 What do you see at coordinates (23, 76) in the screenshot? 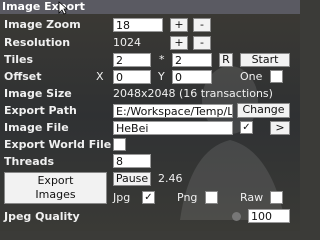
I see `offset-label: Offset` at bounding box center [23, 76].